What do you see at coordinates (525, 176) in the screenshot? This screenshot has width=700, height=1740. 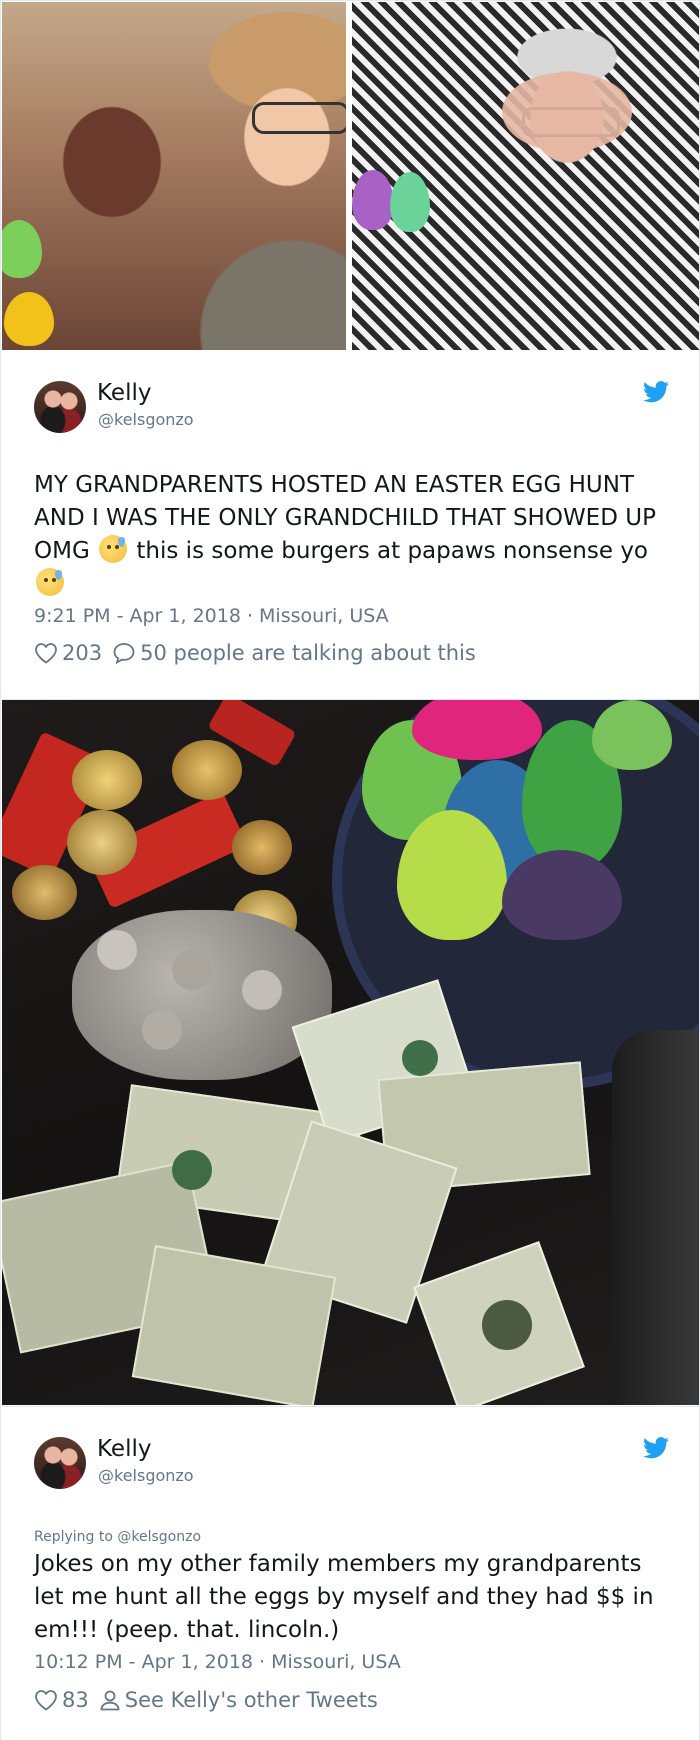 I see `grandfather-photo` at bounding box center [525, 176].